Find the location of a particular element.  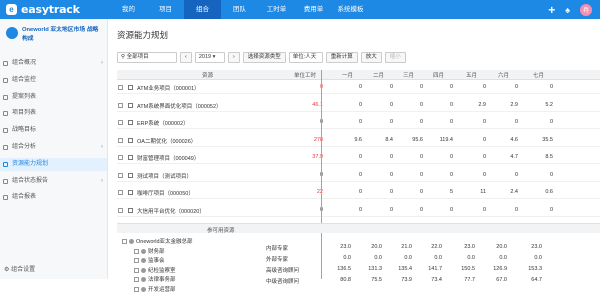

nav-item: 工时单 is located at coordinates (276, 9).